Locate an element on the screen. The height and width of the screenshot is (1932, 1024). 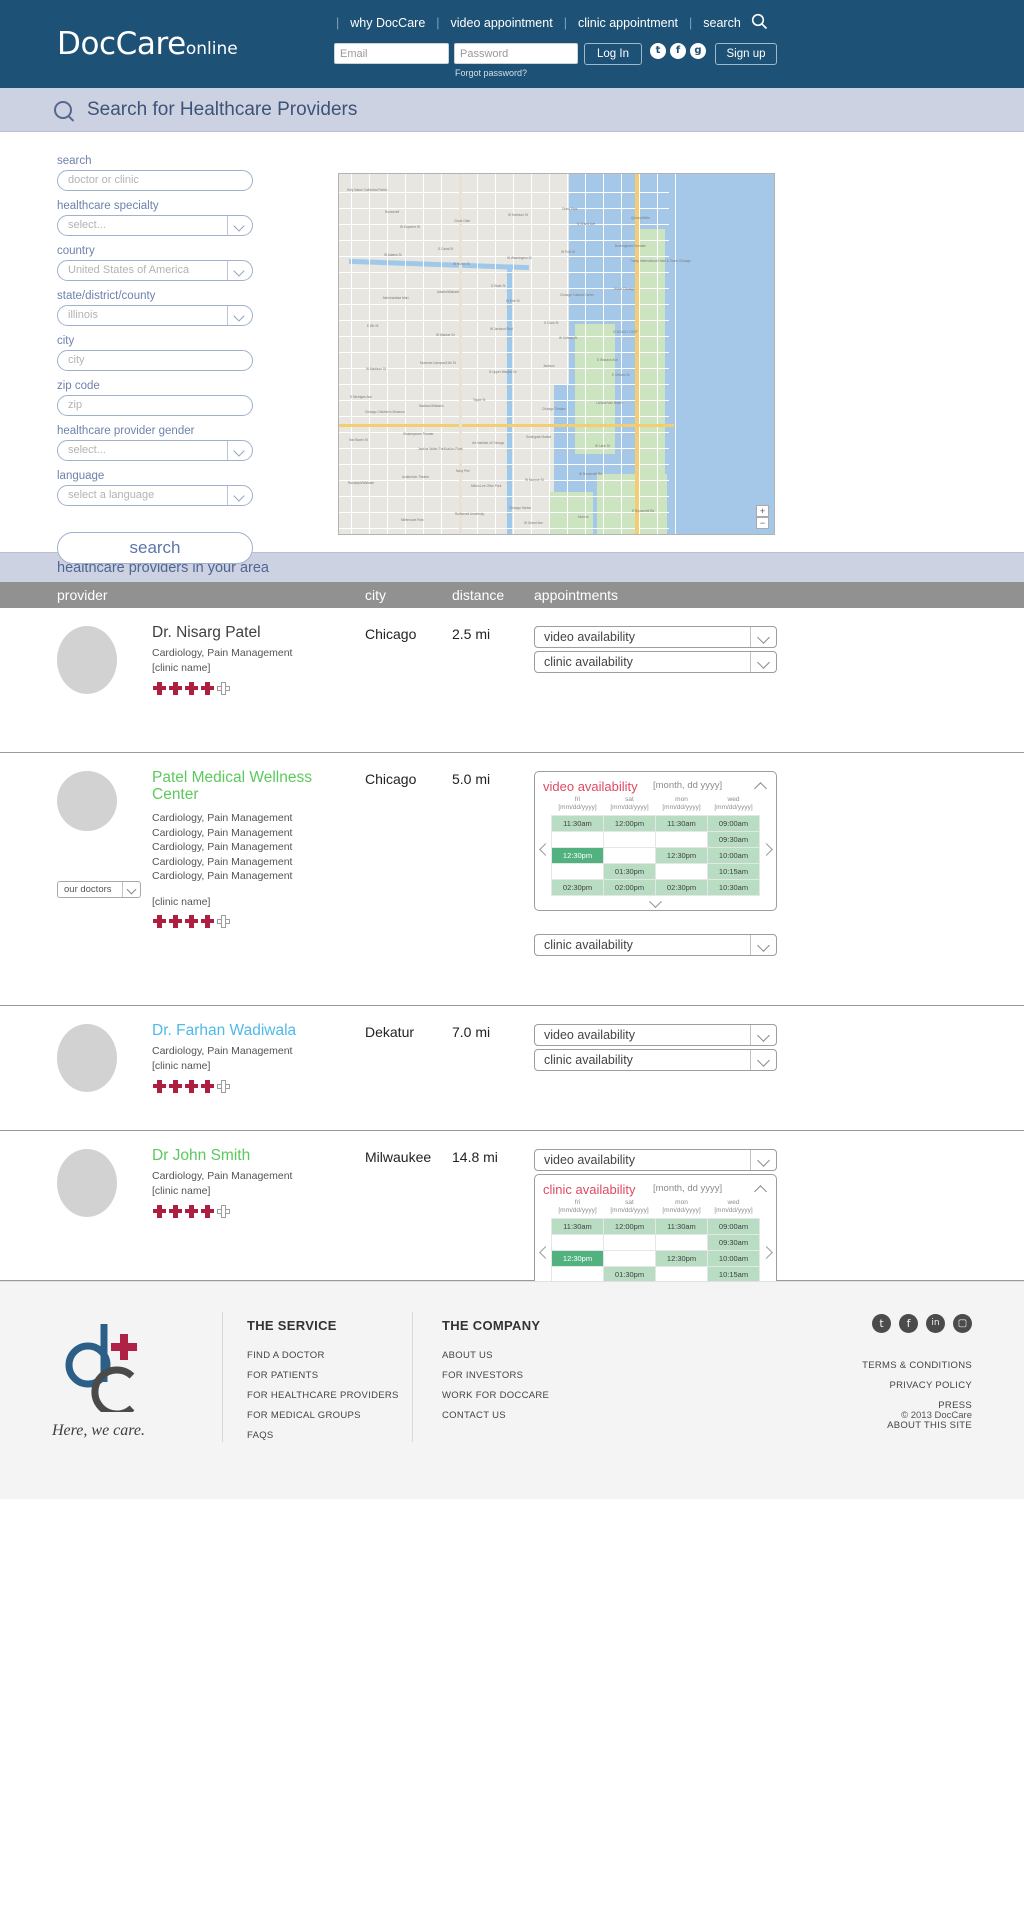
our-doctors-dropdown: our doctors is located at coordinates (99, 889).